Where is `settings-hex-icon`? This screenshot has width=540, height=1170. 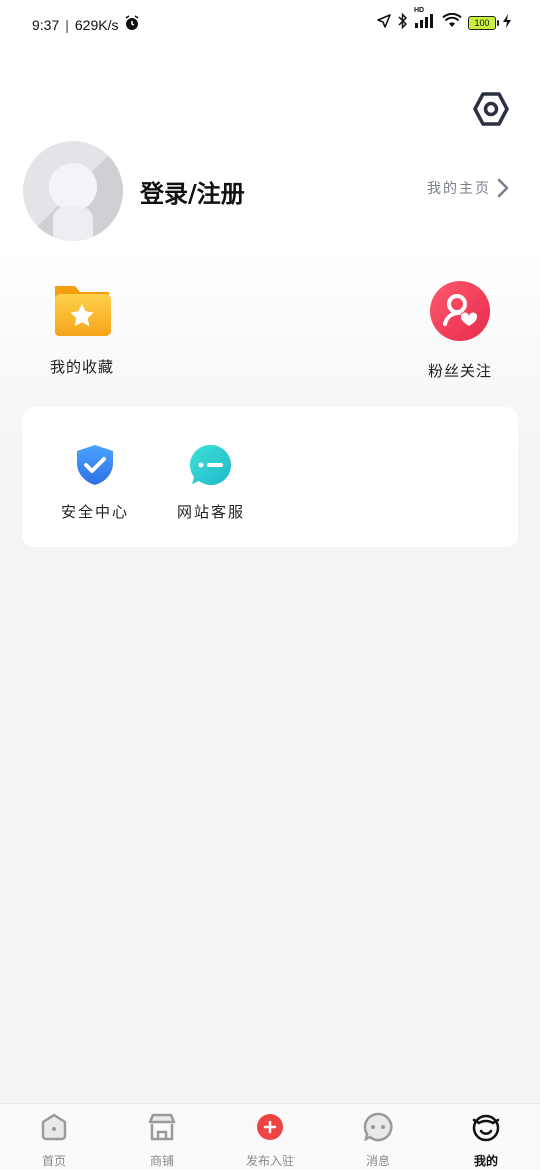 settings-hex-icon is located at coordinates (491, 109).